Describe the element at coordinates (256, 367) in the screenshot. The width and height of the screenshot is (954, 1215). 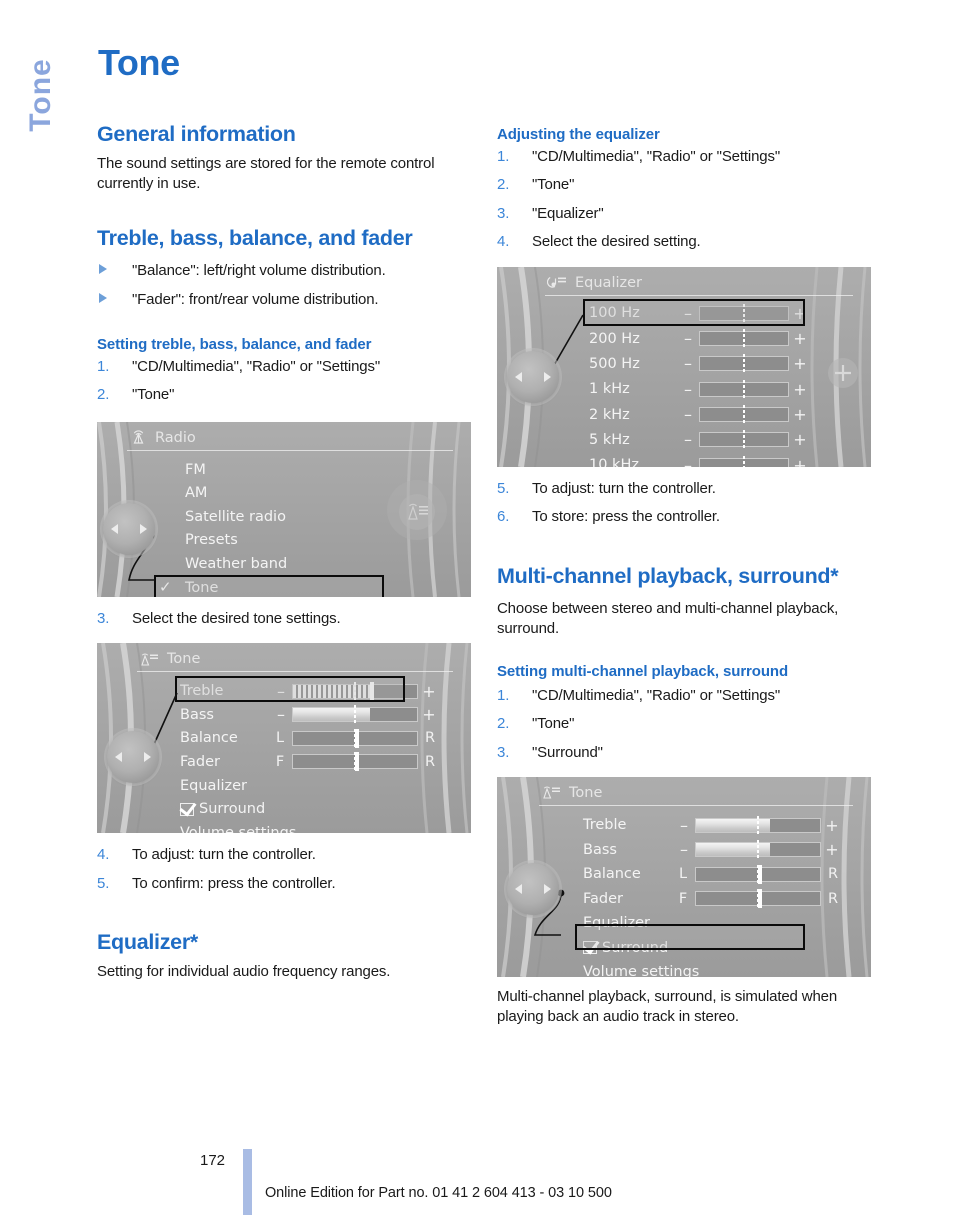
I see `step-text: "CD/Multimedia", "Radio" or "Settings"` at that location.